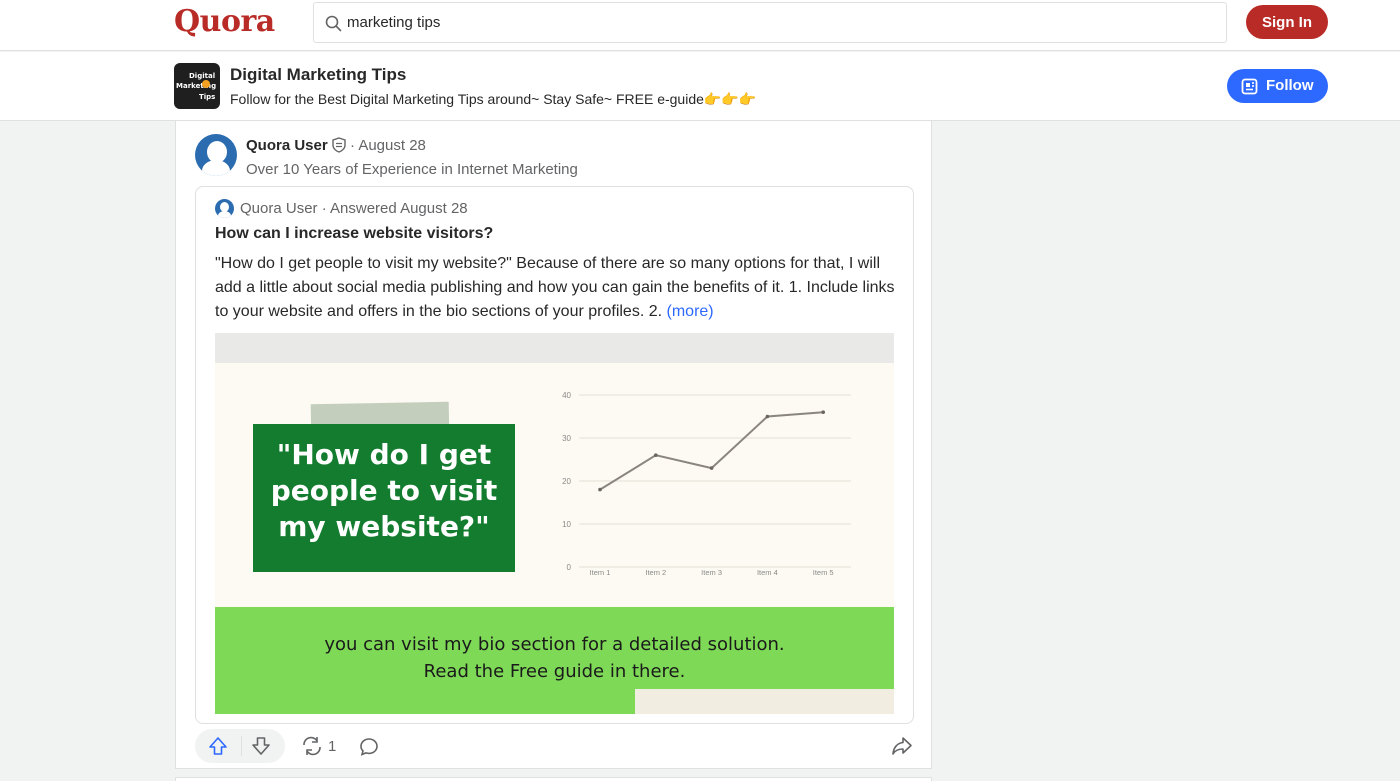  Describe the element at coordinates (711, 451) in the screenshot. I see `chart-series-line` at that location.